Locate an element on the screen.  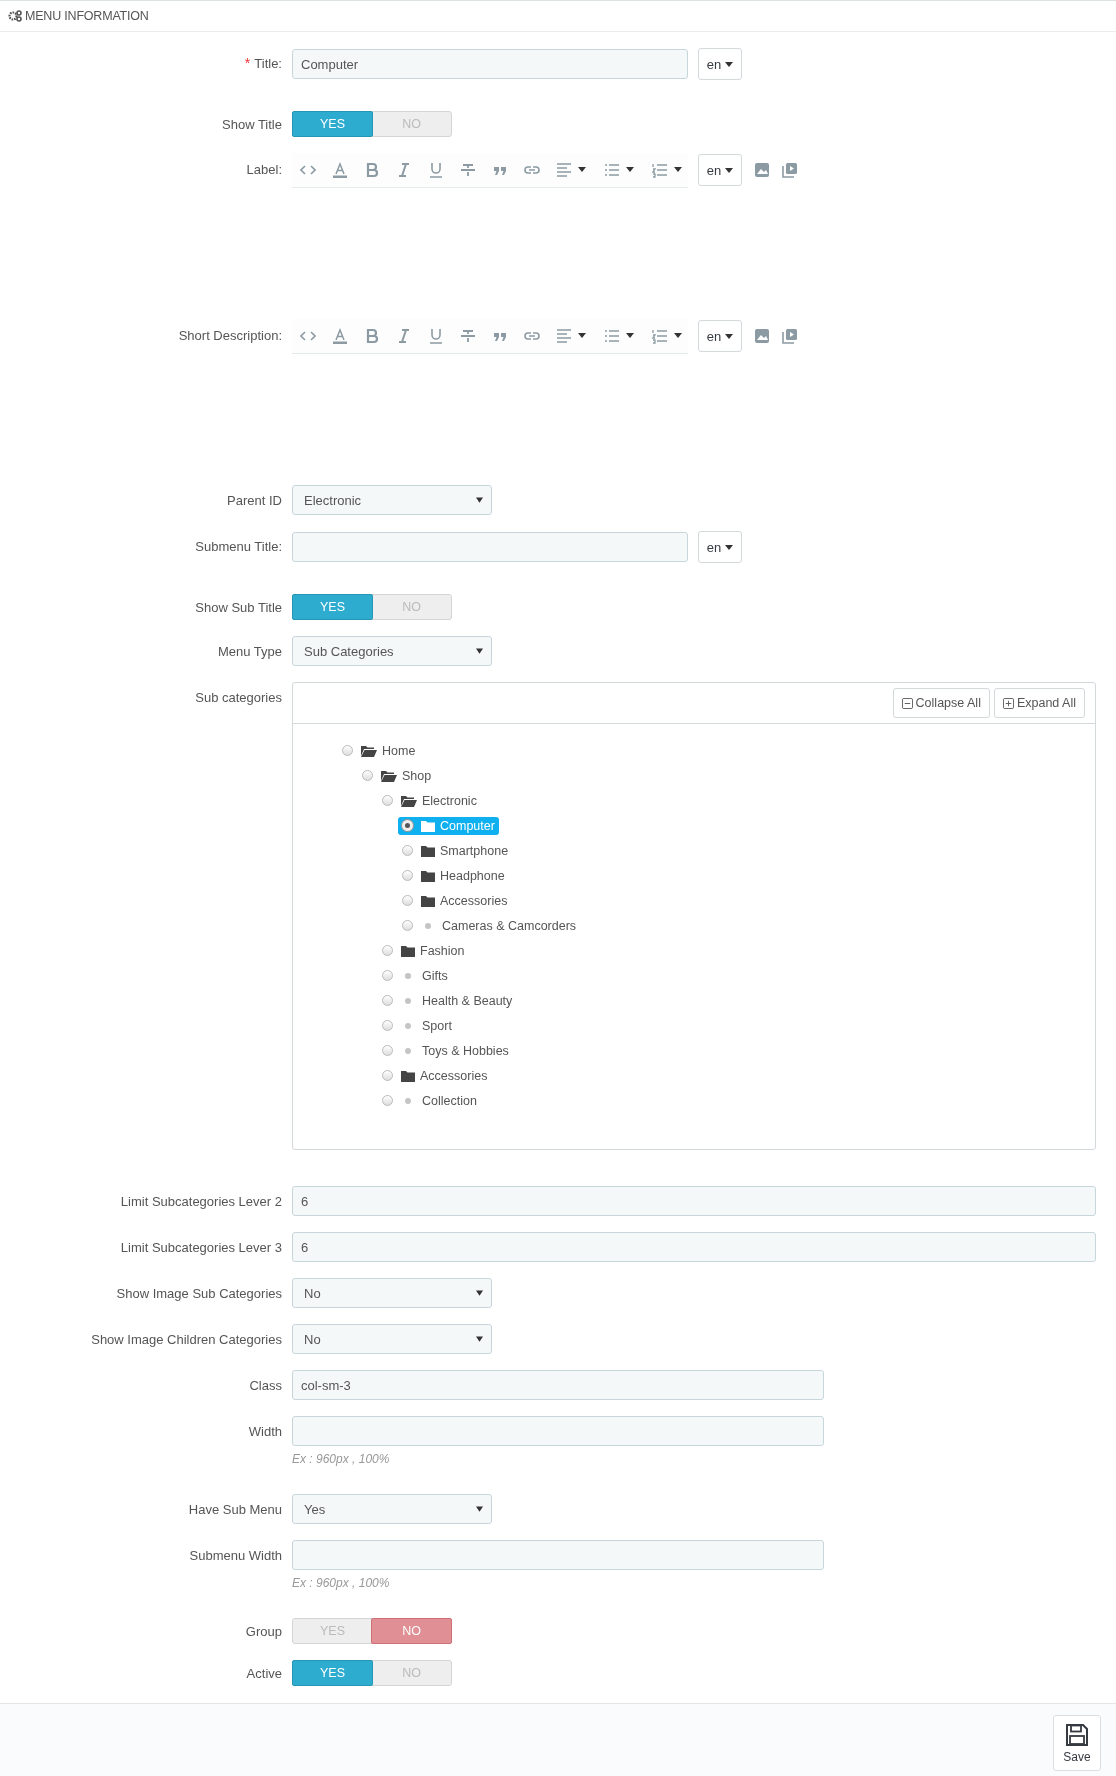
tree-item-label: Home is located at coordinates (399, 750).